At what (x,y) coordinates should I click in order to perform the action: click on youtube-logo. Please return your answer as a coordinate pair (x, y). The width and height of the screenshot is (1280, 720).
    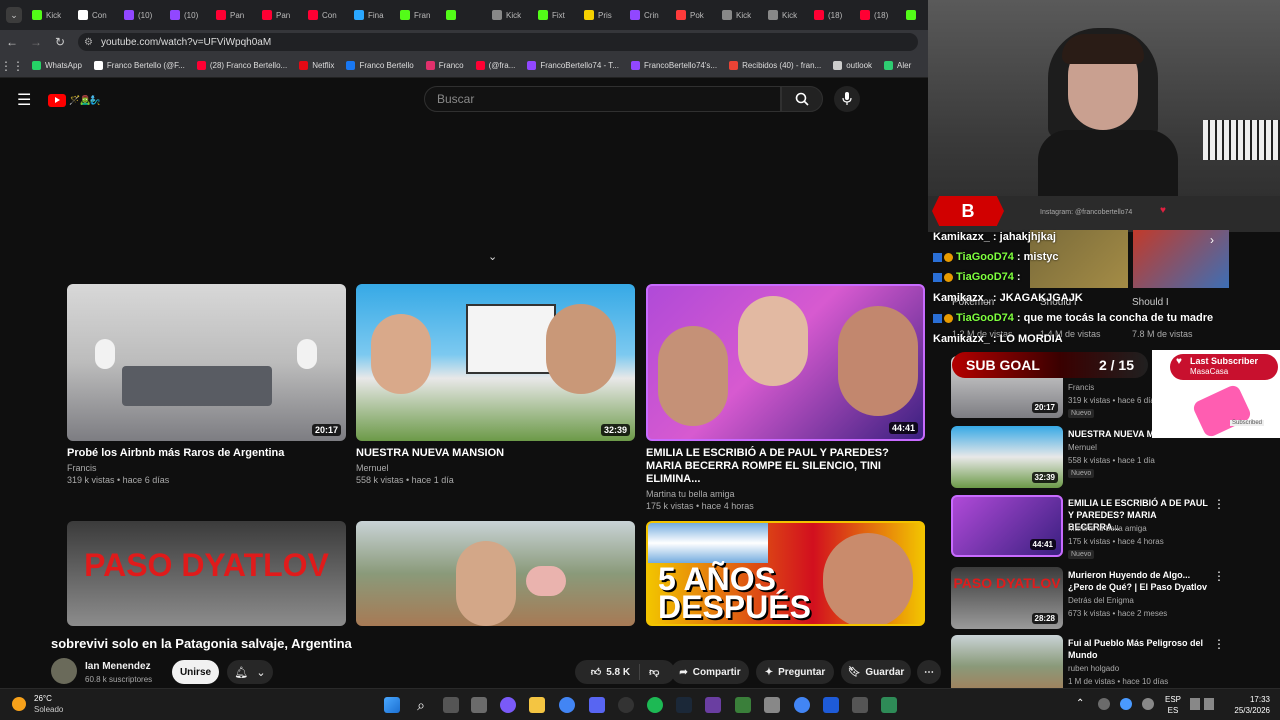
    Looking at the image, I should click on (57, 100).